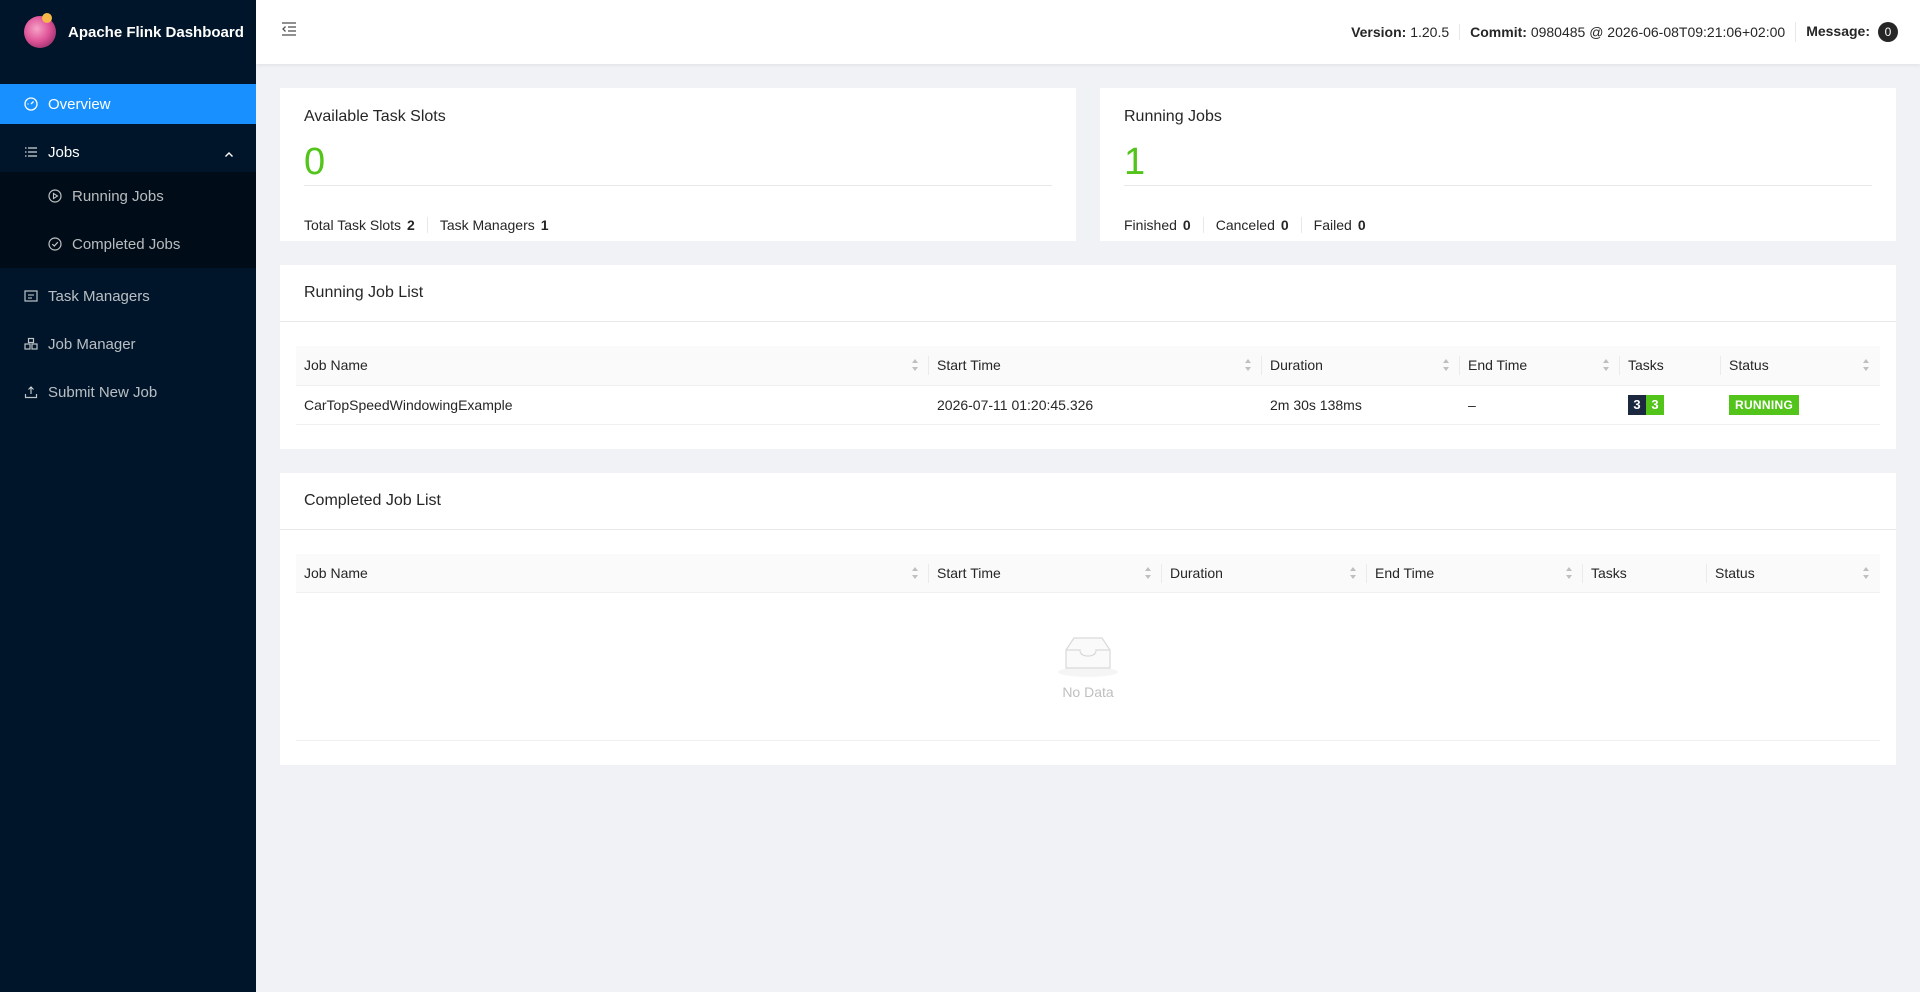 The width and height of the screenshot is (1920, 992). I want to click on status-cell: RUNNING, so click(1800, 405).